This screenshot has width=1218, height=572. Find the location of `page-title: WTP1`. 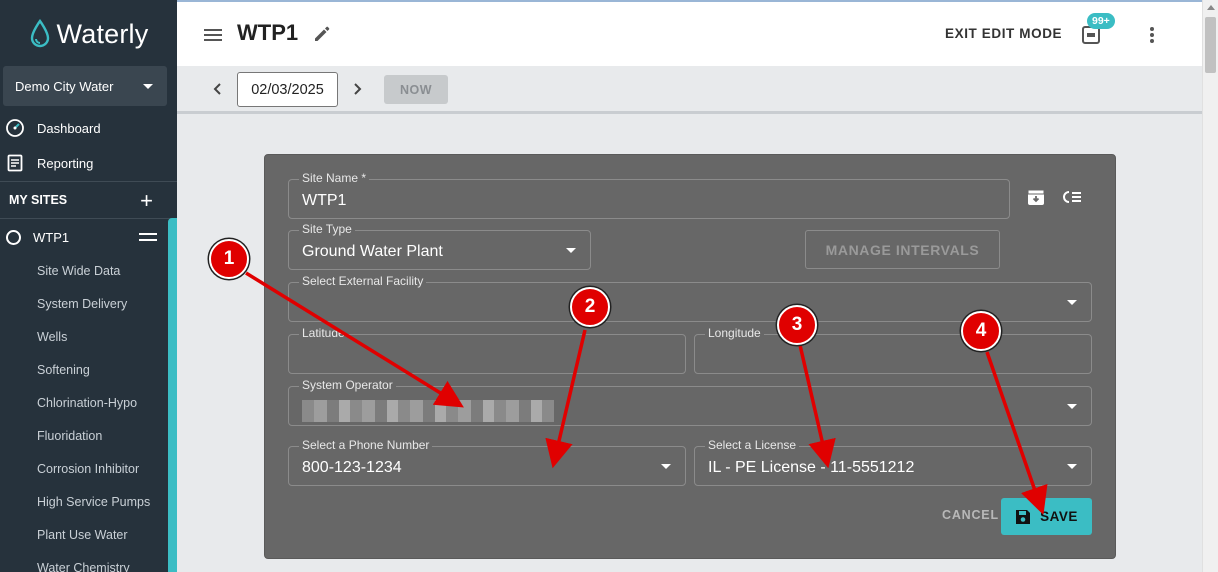

page-title: WTP1 is located at coordinates (268, 32).